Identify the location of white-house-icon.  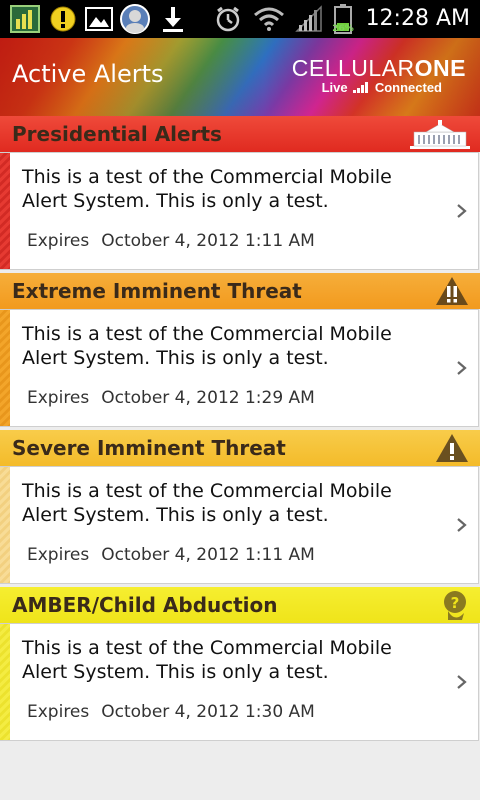
(439, 134).